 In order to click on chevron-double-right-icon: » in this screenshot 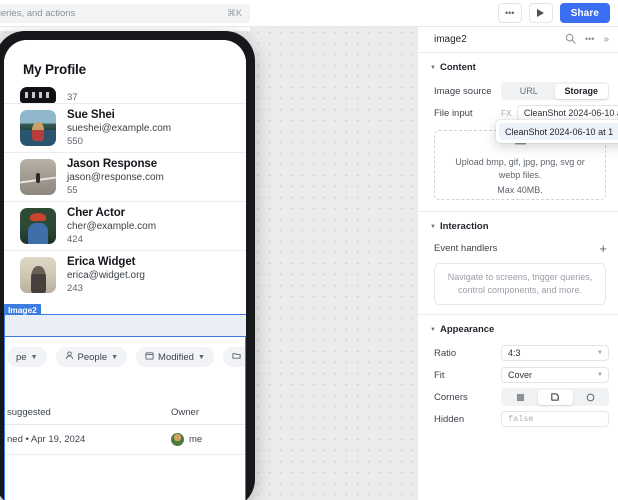, I will do `click(606, 39)`.